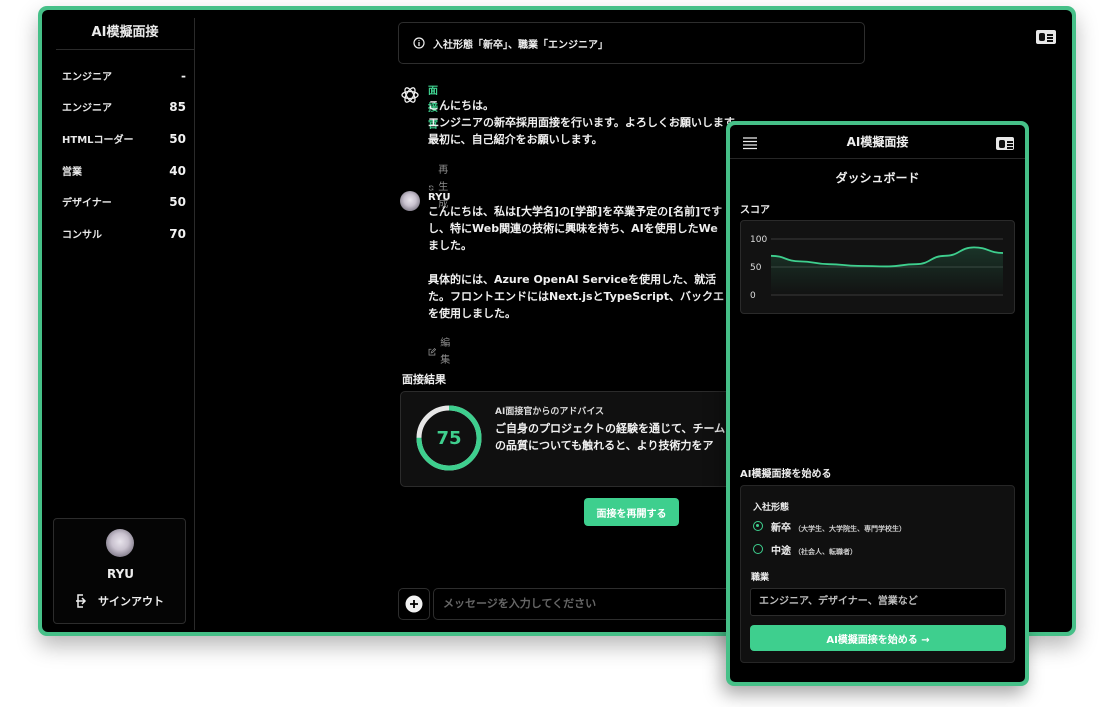  I want to click on sidebar-item-score: 40, so click(177, 170).